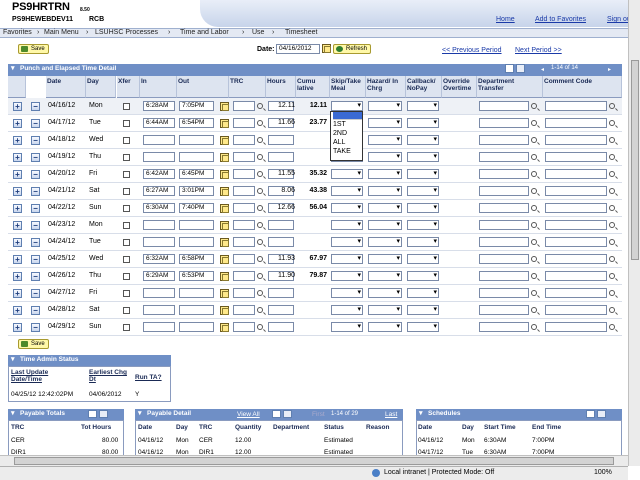  Describe the element at coordinates (276, 414) in the screenshot. I see `detail-find-icon` at that location.